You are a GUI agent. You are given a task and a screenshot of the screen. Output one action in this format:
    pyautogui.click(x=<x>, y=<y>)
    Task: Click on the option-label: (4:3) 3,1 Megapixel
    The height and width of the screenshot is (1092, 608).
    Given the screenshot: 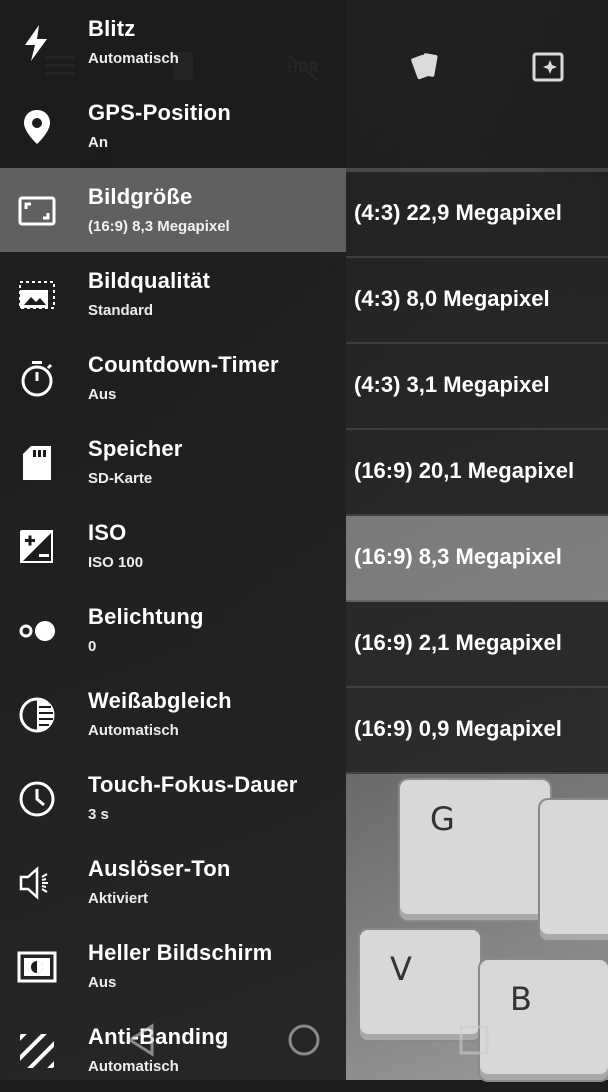 What is the action you would take?
    pyautogui.click(x=452, y=384)
    